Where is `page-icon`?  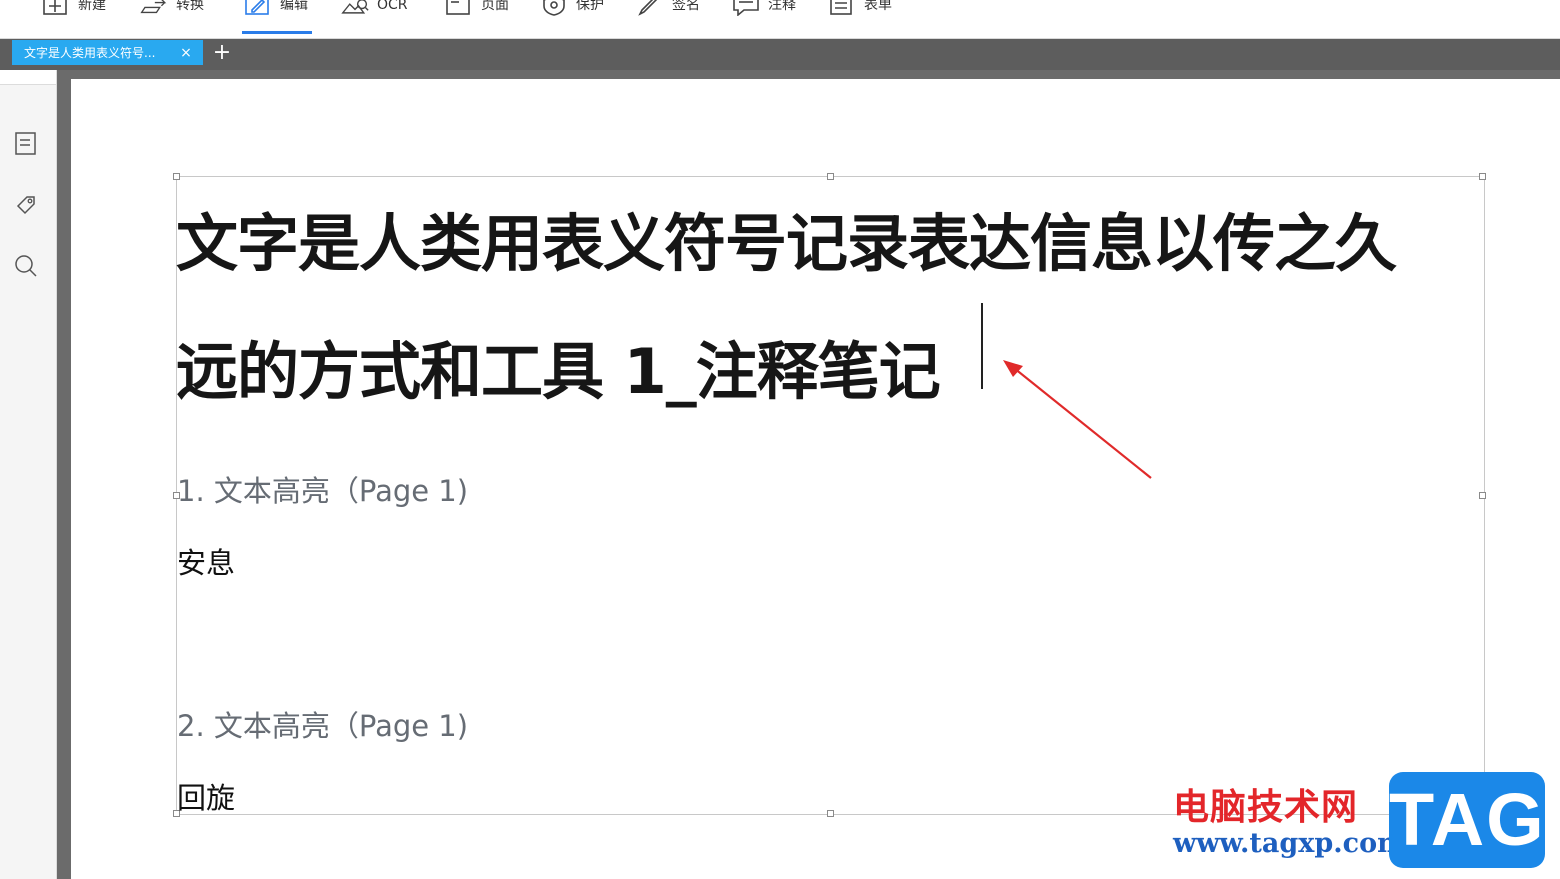
page-icon is located at coordinates (458, 7).